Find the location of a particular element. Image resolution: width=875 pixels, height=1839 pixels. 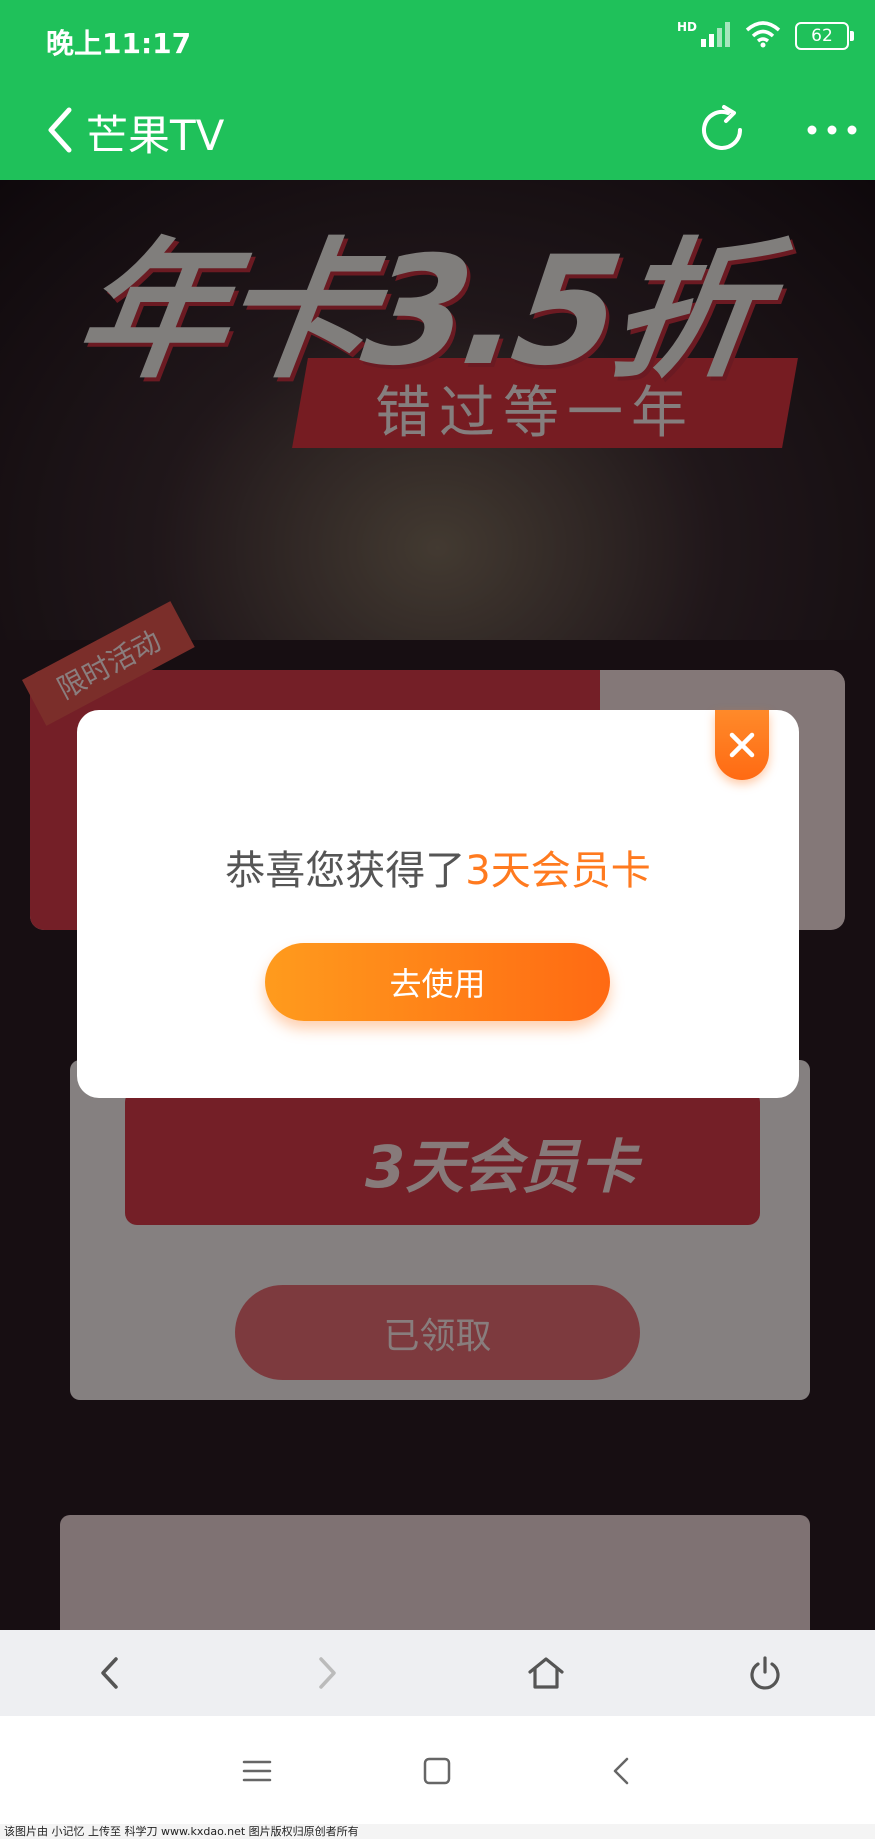

browser-home-button is located at coordinates (546, 1673).